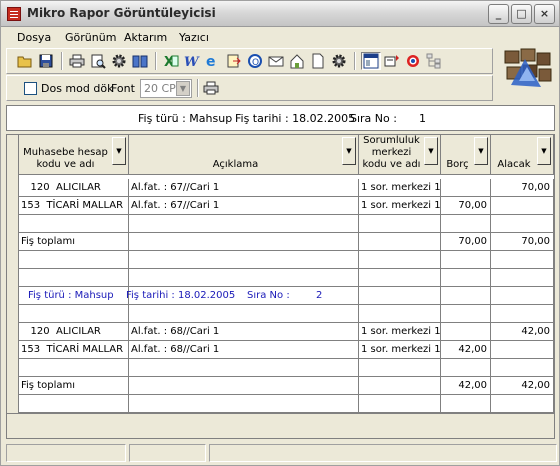 The height and width of the screenshot is (466, 560). Describe the element at coordinates (434, 61) in the screenshot. I see `tree-icon` at that location.